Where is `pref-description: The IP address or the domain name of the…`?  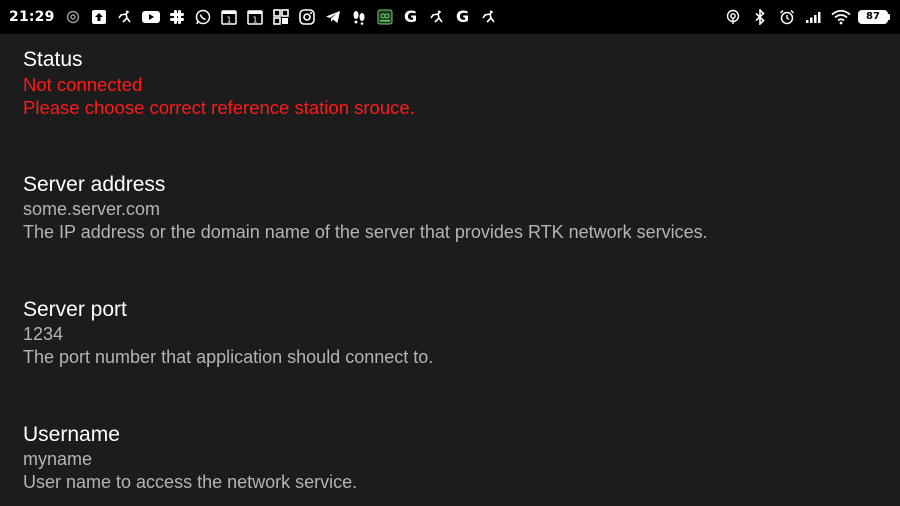
pref-description: The IP address or the domain name of the… is located at coordinates (365, 232).